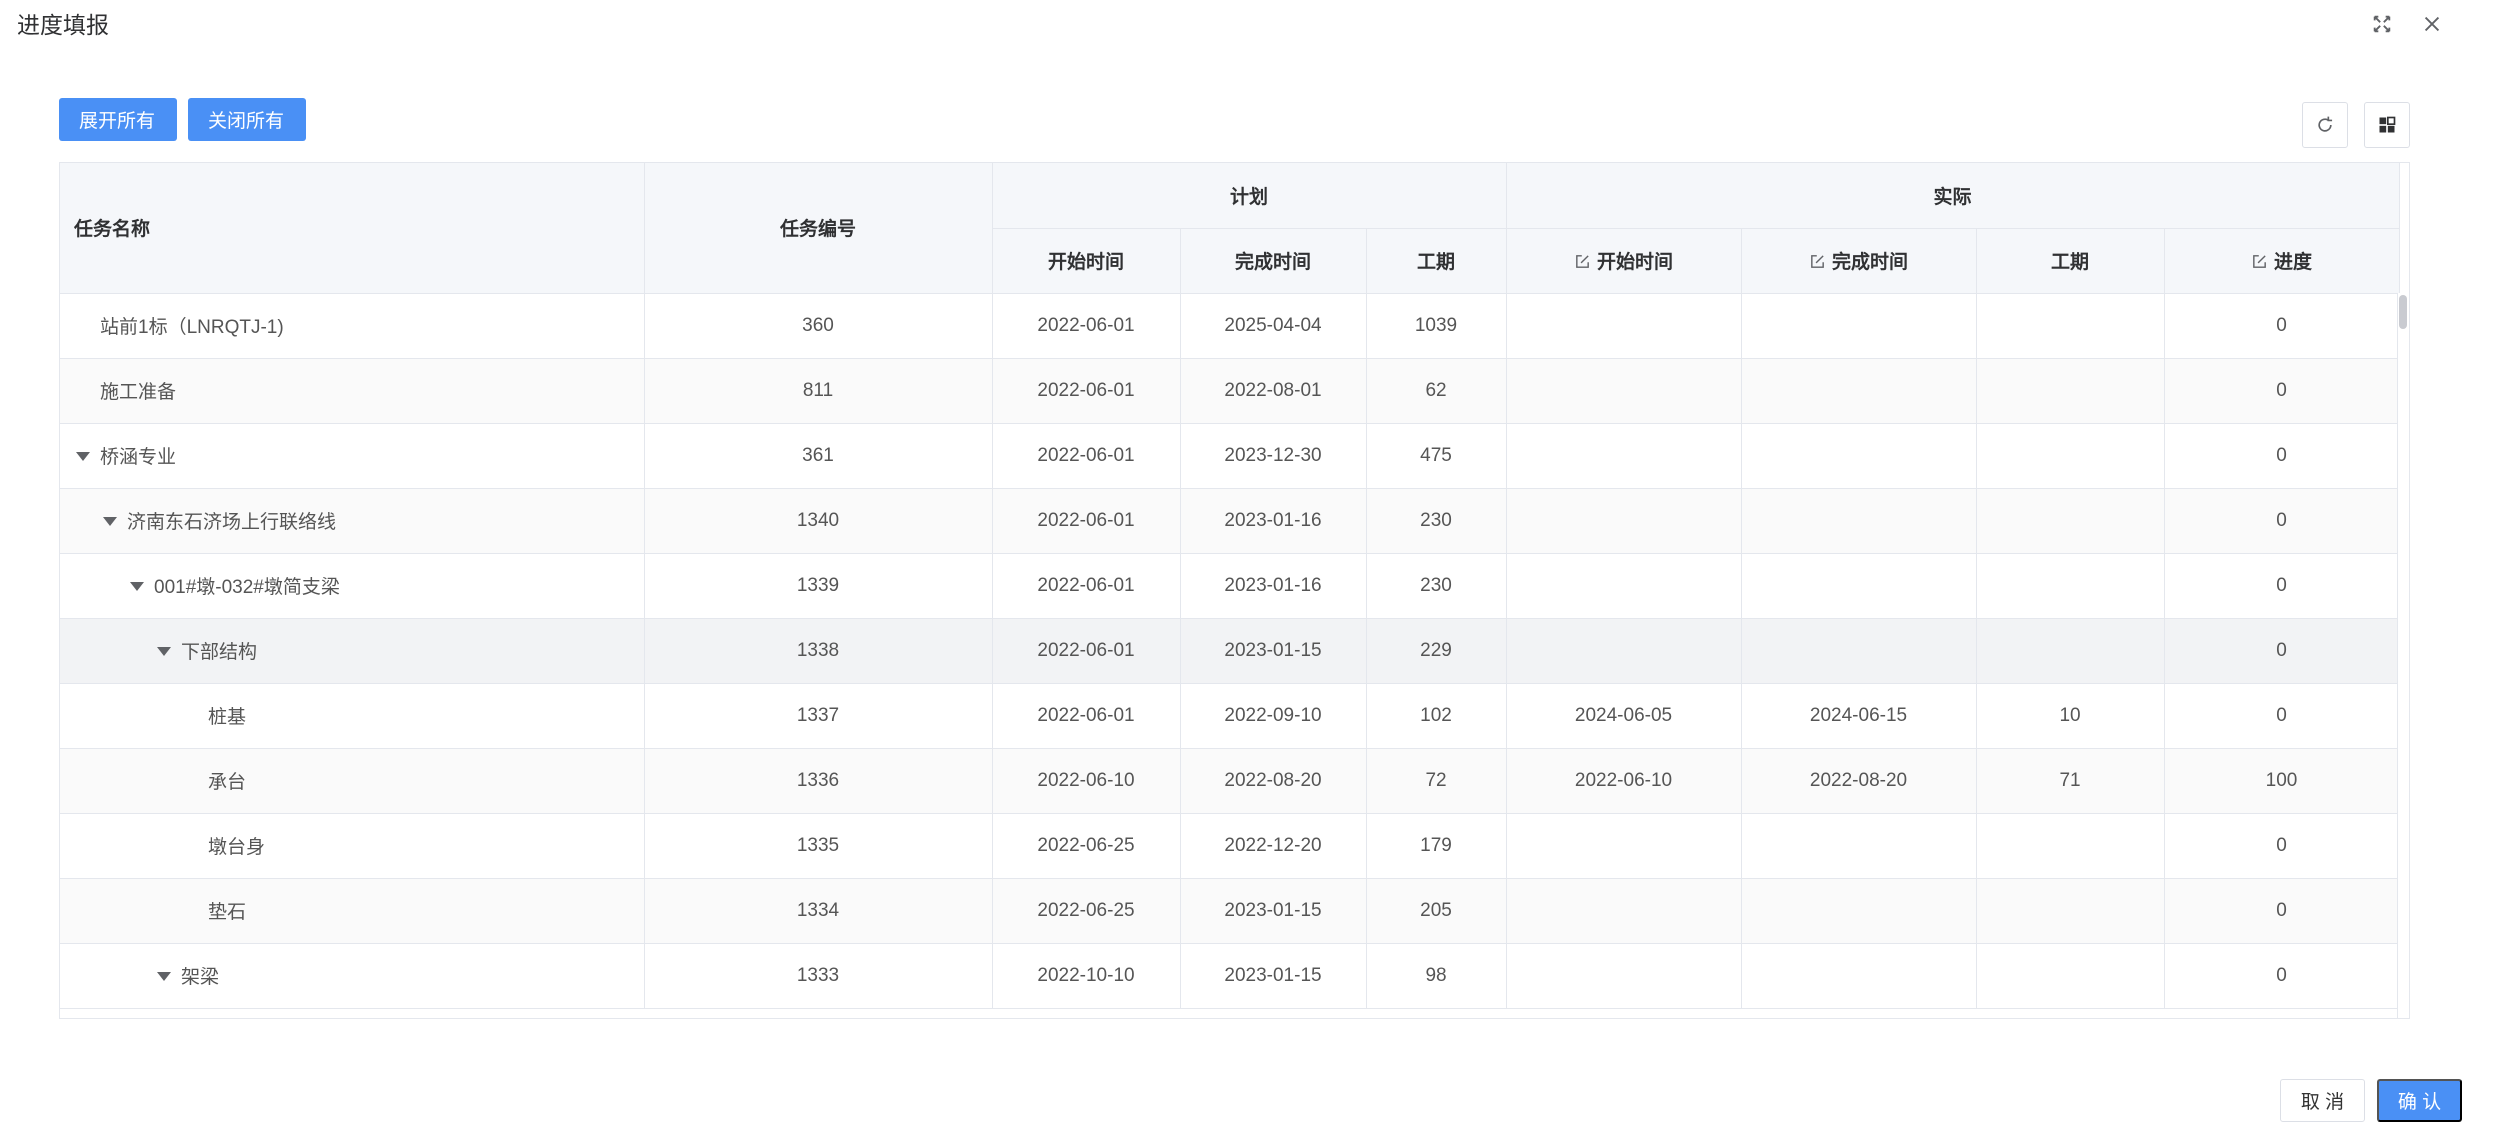  I want to click on table-row: 桥涵专业 361 2022-06-01 2023-12-30 475 0, so click(1230, 456).